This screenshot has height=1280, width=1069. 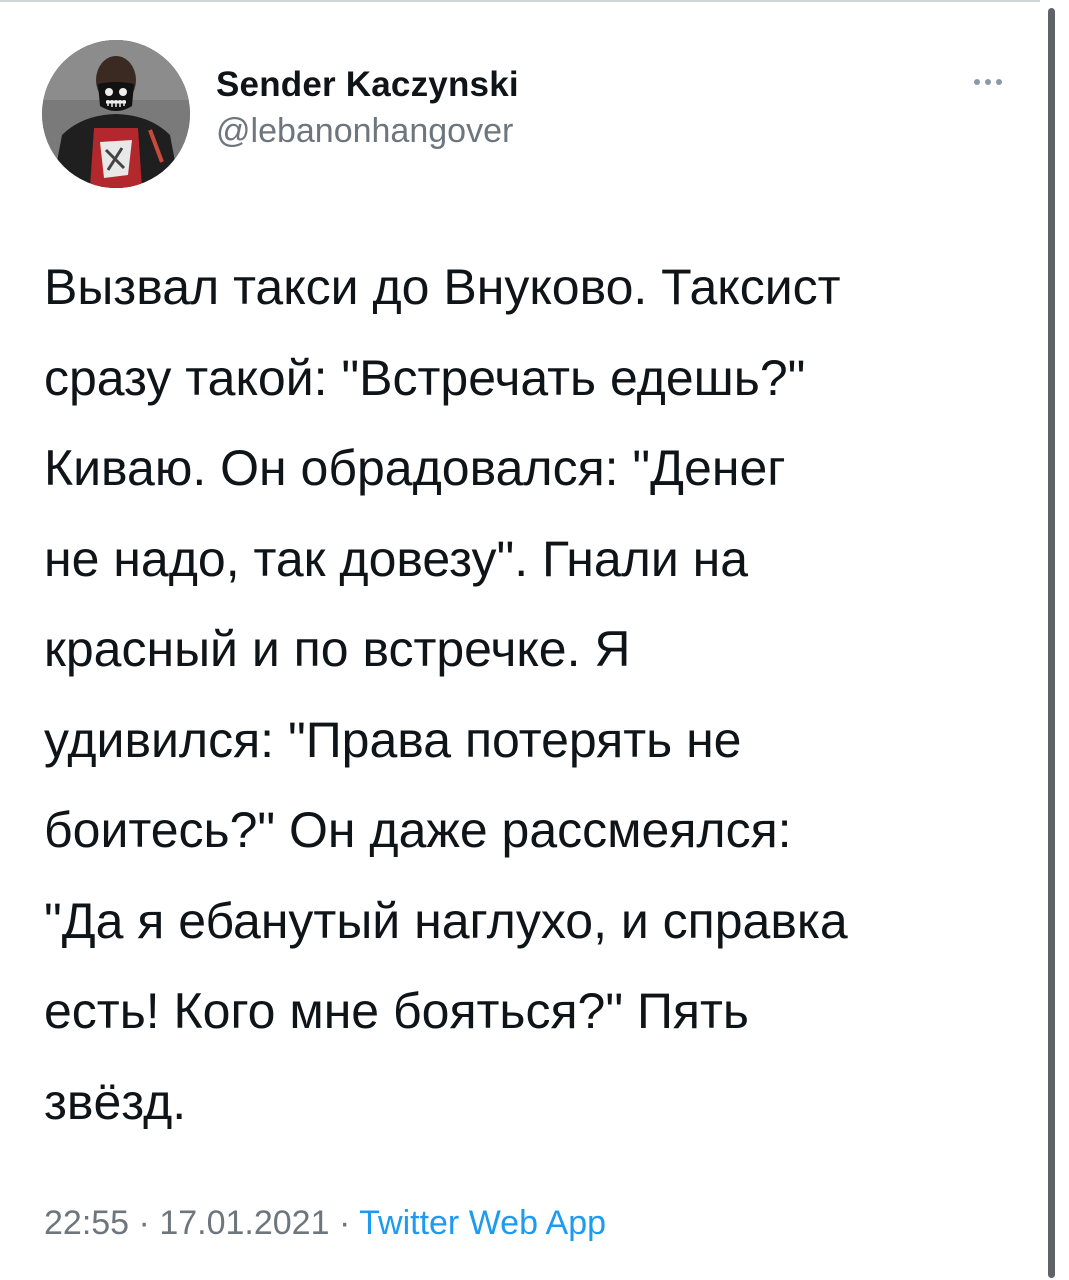 I want to click on user-info: Sender Kaczynski @lebanonhangover, so click(x=367, y=106).